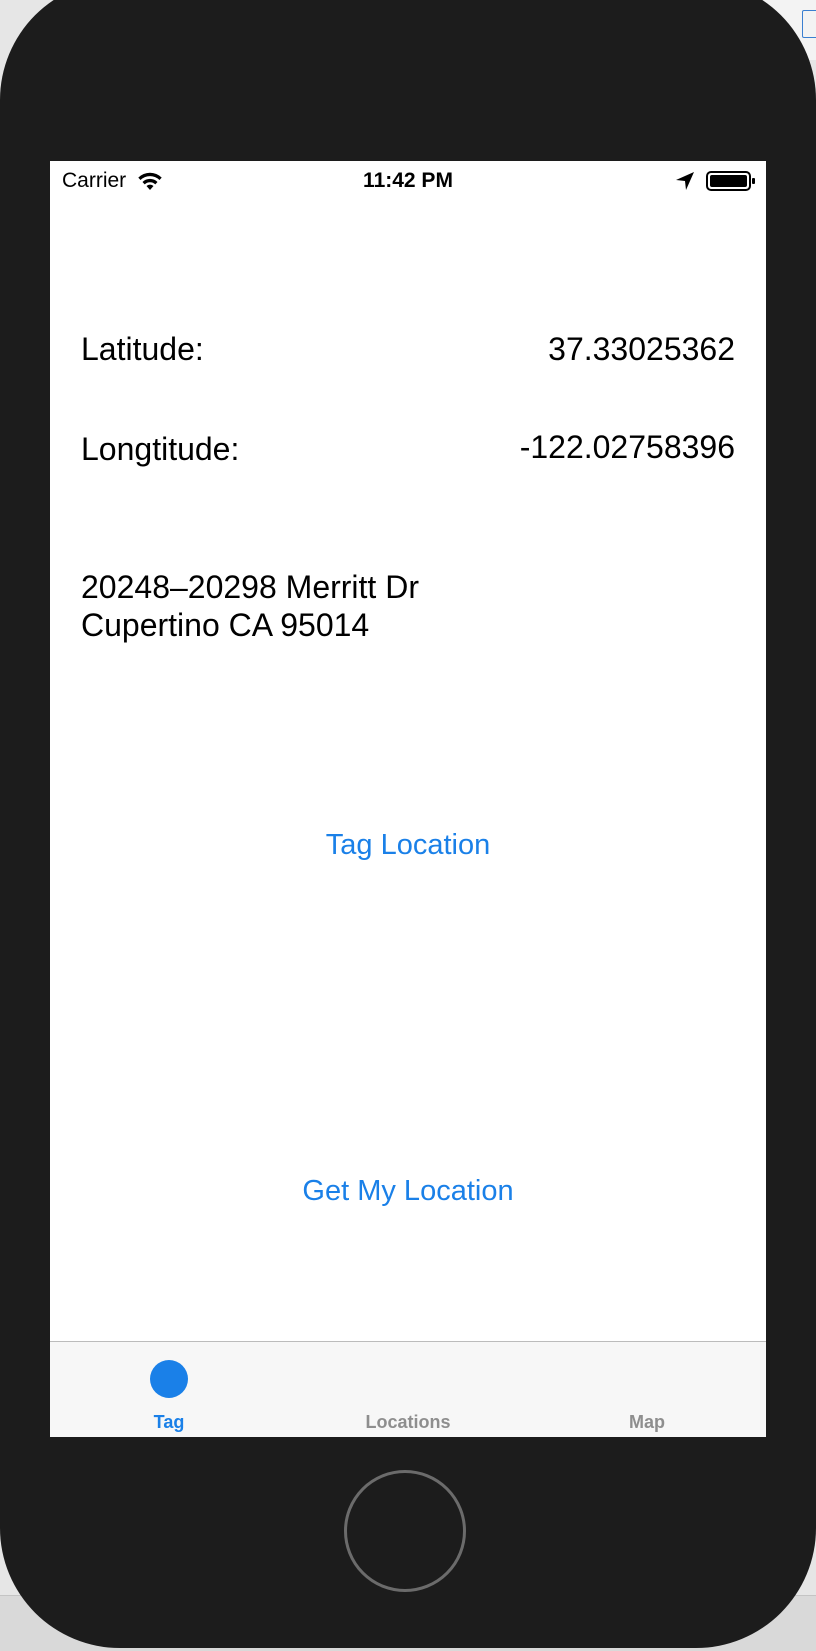 Image resolution: width=816 pixels, height=1651 pixels. What do you see at coordinates (730, 181) in the screenshot?
I see `battery-icon` at bounding box center [730, 181].